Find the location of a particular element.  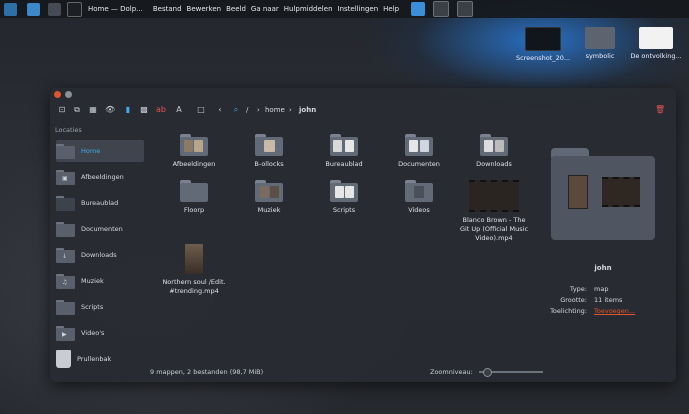

sidebar-item-prullenbak: Prullenbak is located at coordinates (100, 359).